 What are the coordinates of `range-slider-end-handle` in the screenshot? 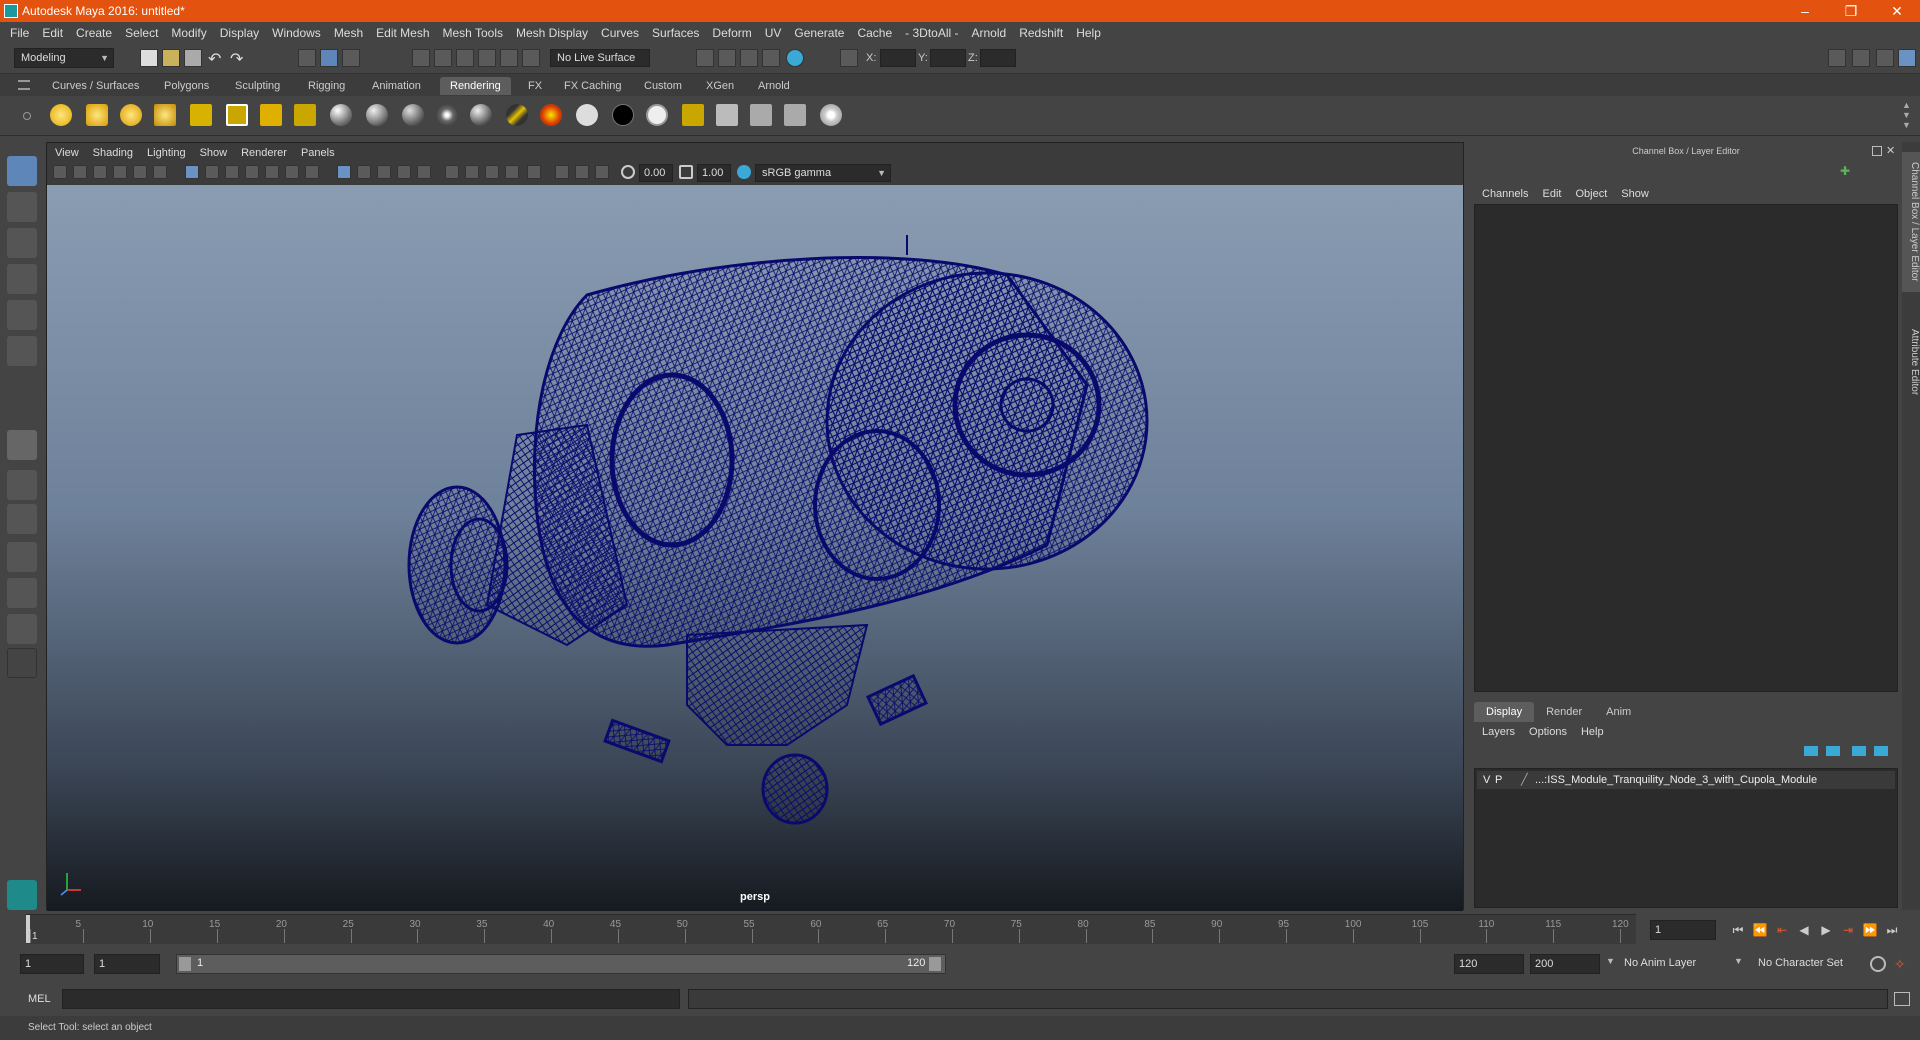 It's located at (935, 964).